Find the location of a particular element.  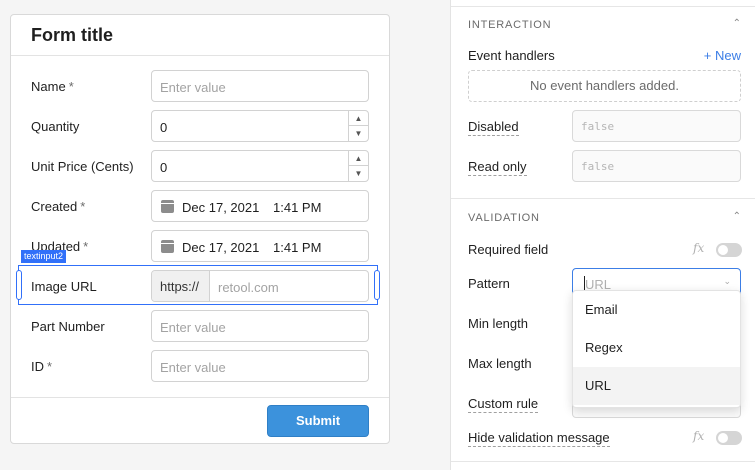

name-input: Enter value is located at coordinates (260, 86).